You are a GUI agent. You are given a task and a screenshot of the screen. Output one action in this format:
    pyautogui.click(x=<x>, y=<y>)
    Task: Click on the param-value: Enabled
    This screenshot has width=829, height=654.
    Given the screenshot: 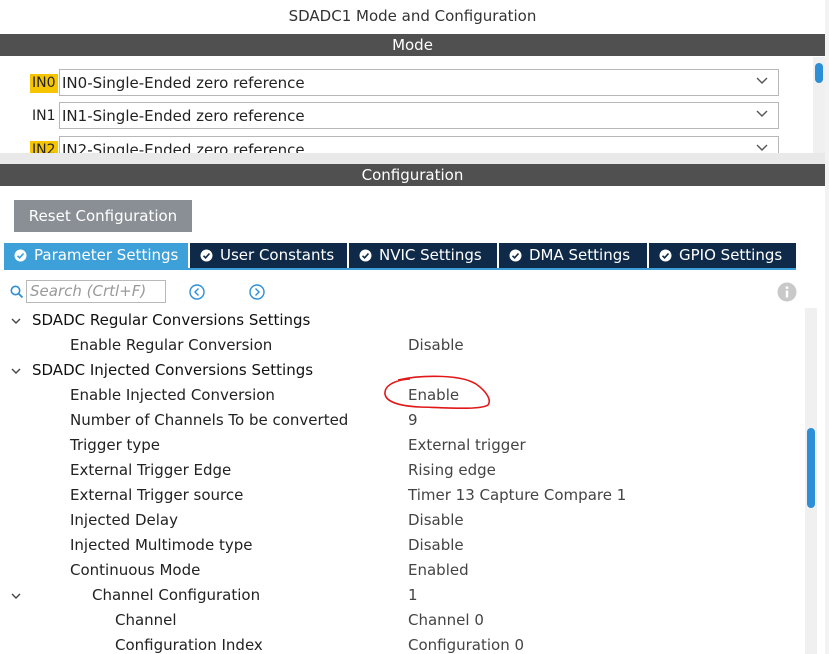 What is the action you would take?
    pyautogui.click(x=438, y=570)
    